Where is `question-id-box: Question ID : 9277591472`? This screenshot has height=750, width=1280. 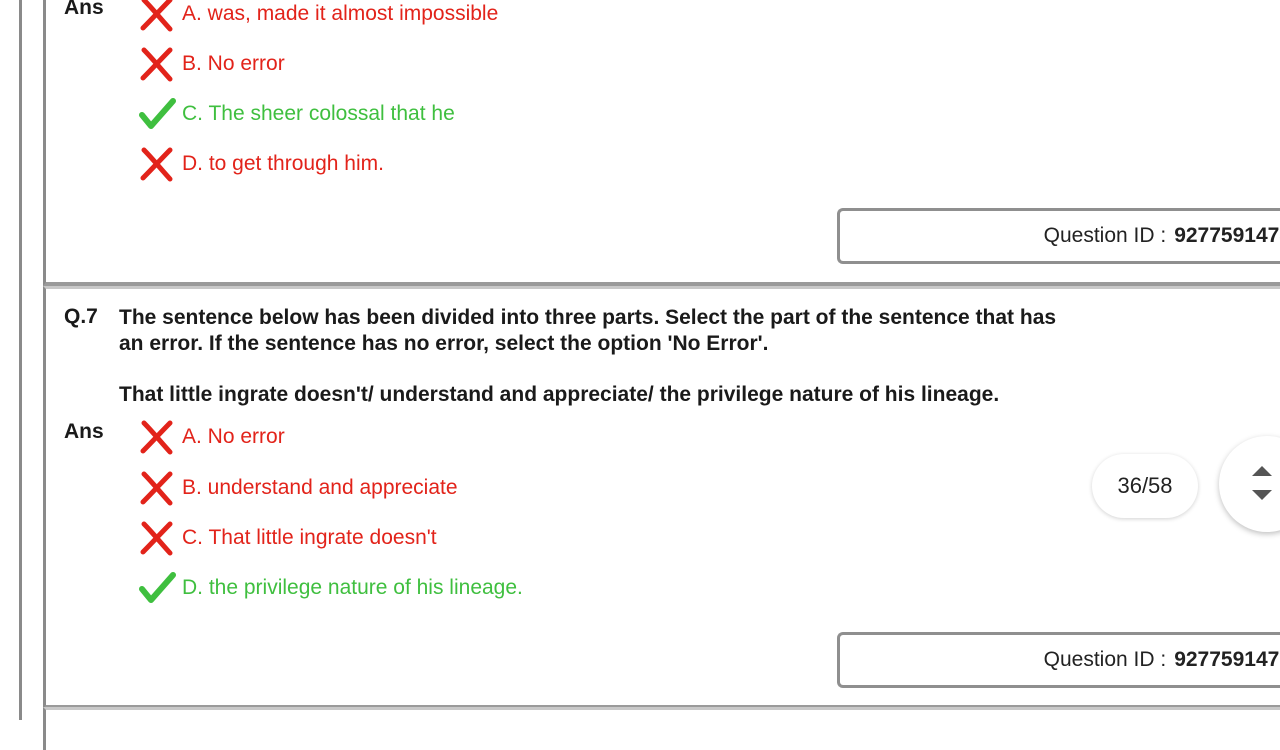 question-id-box: Question ID : 9277591472 is located at coordinates (1058, 660).